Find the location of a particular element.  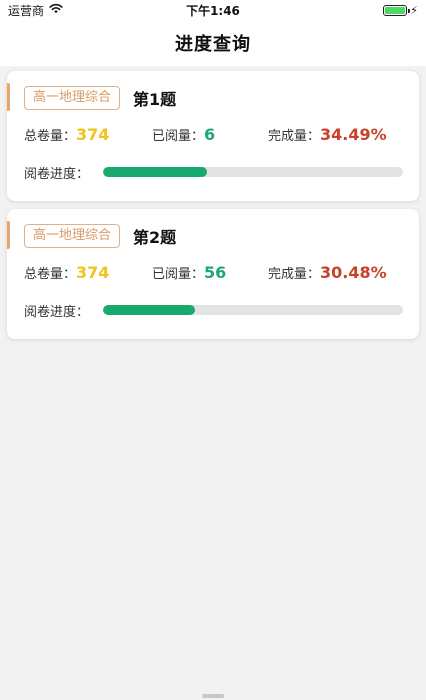

card-header: 高一地理综合 第1题 is located at coordinates (214, 98).